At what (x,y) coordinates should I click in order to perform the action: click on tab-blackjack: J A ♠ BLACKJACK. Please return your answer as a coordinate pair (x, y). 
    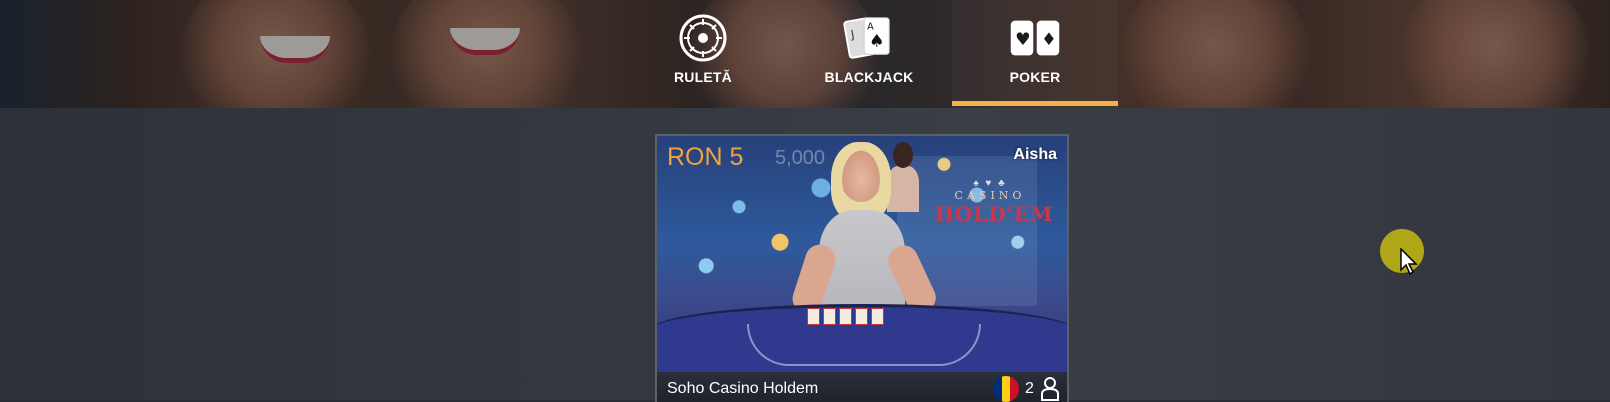
    Looking at the image, I should click on (869, 54).